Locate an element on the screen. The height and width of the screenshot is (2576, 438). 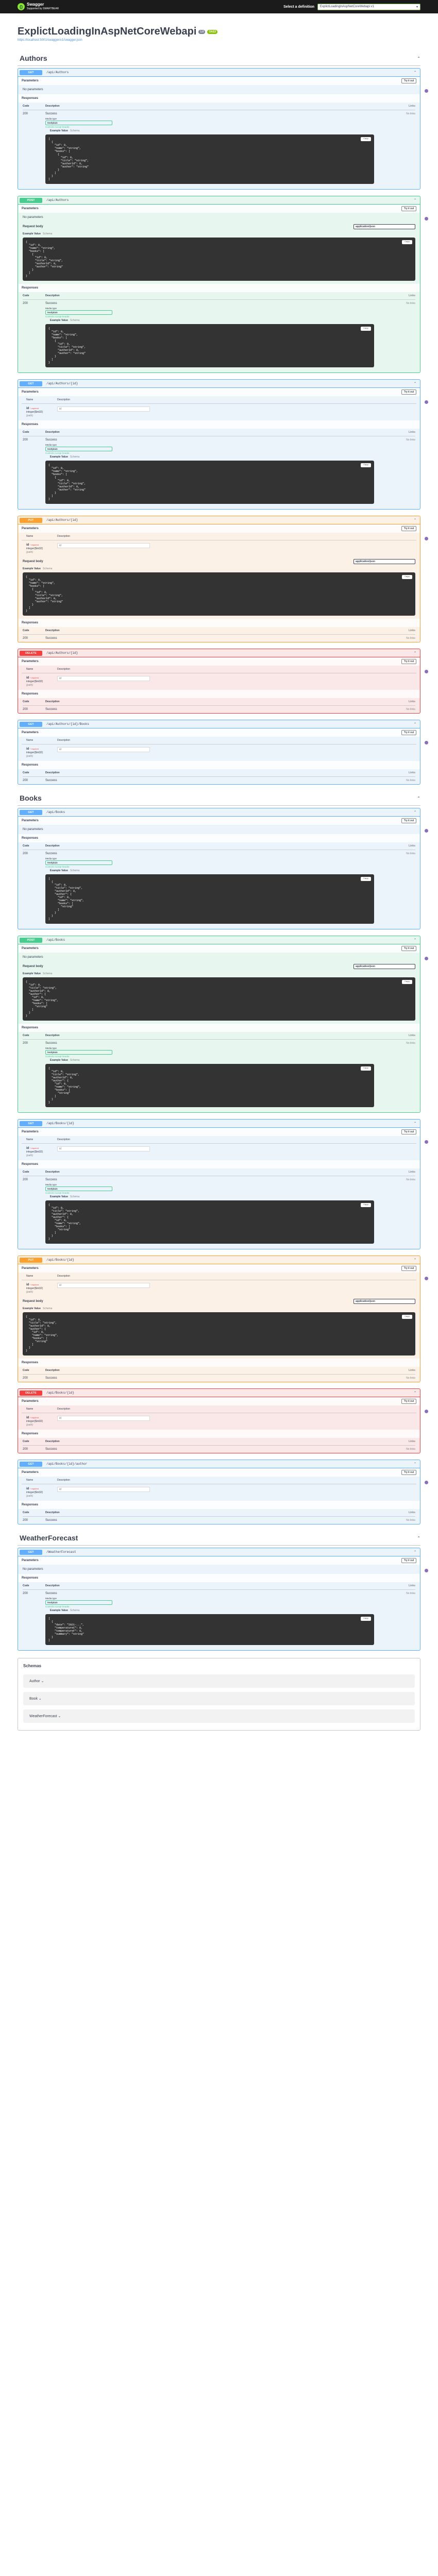
operation-summary: GET/api/Authors/{id}/Books ⌃ is located at coordinates (219, 724).